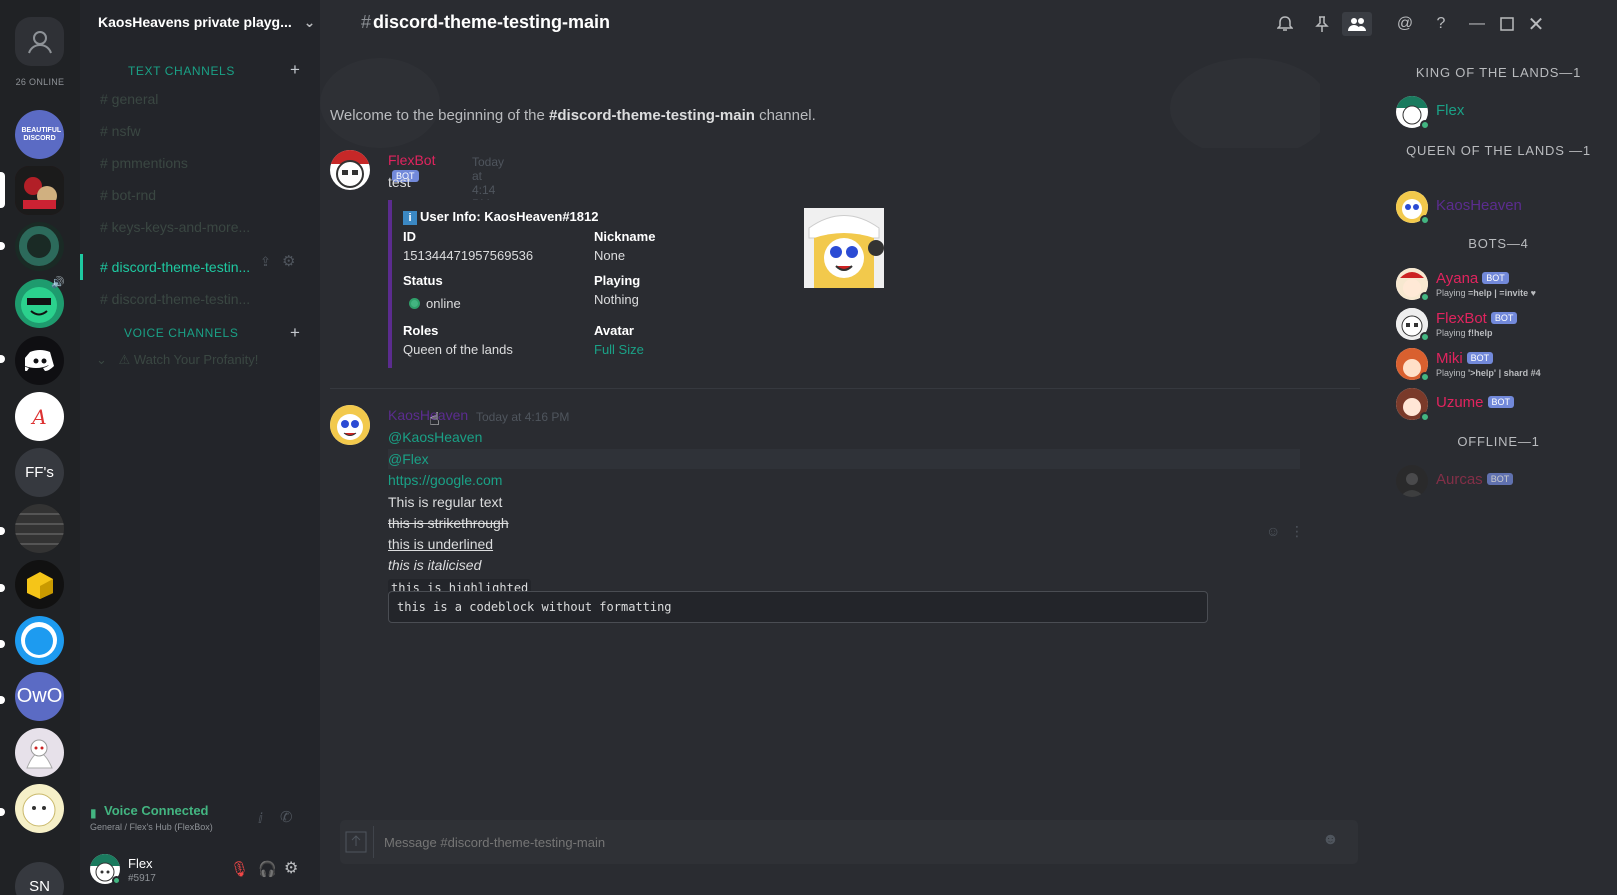  What do you see at coordinates (1441, 24) in the screenshot?
I see `help-icon: ?` at bounding box center [1441, 24].